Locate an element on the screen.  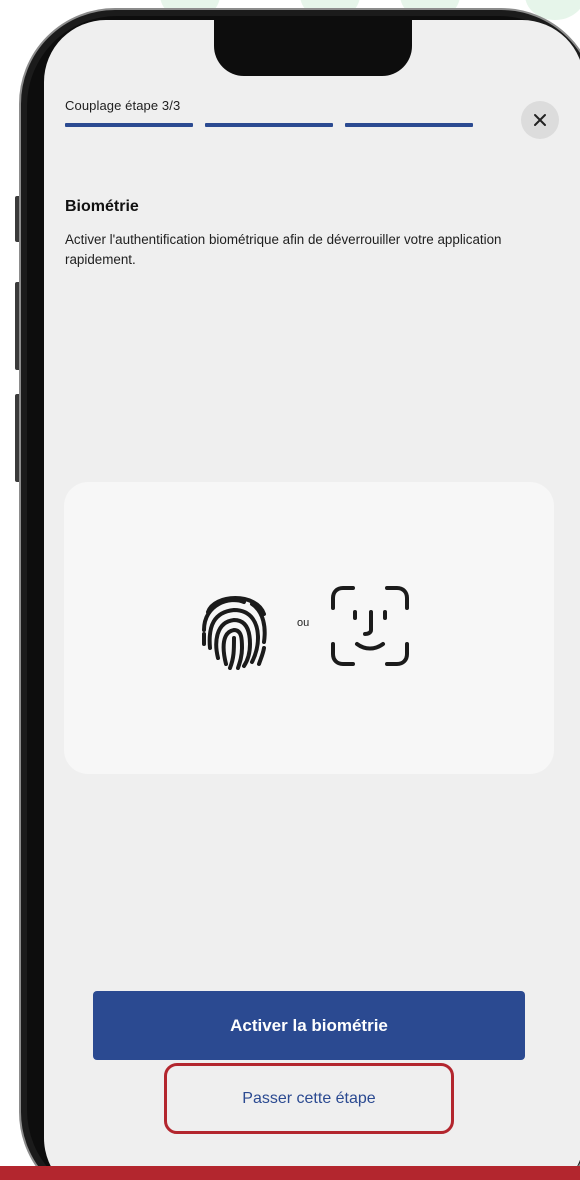
phone-notch is located at coordinates (313, 48).